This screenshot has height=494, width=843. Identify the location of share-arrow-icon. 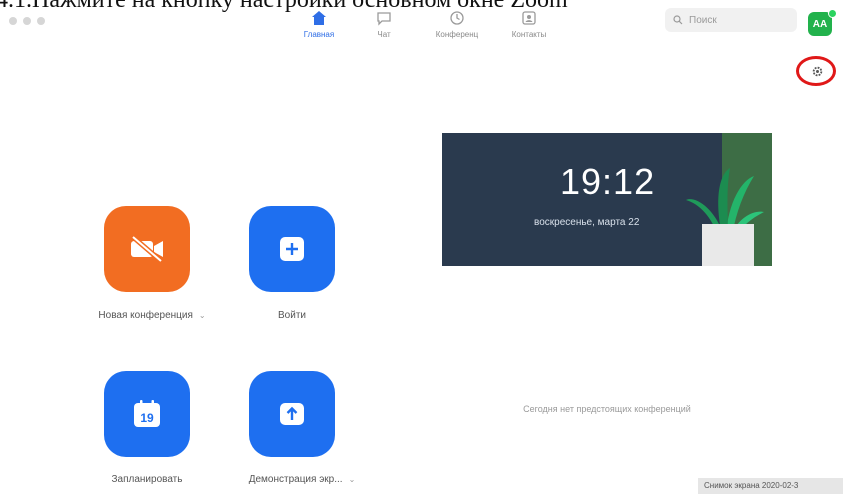
(292, 414).